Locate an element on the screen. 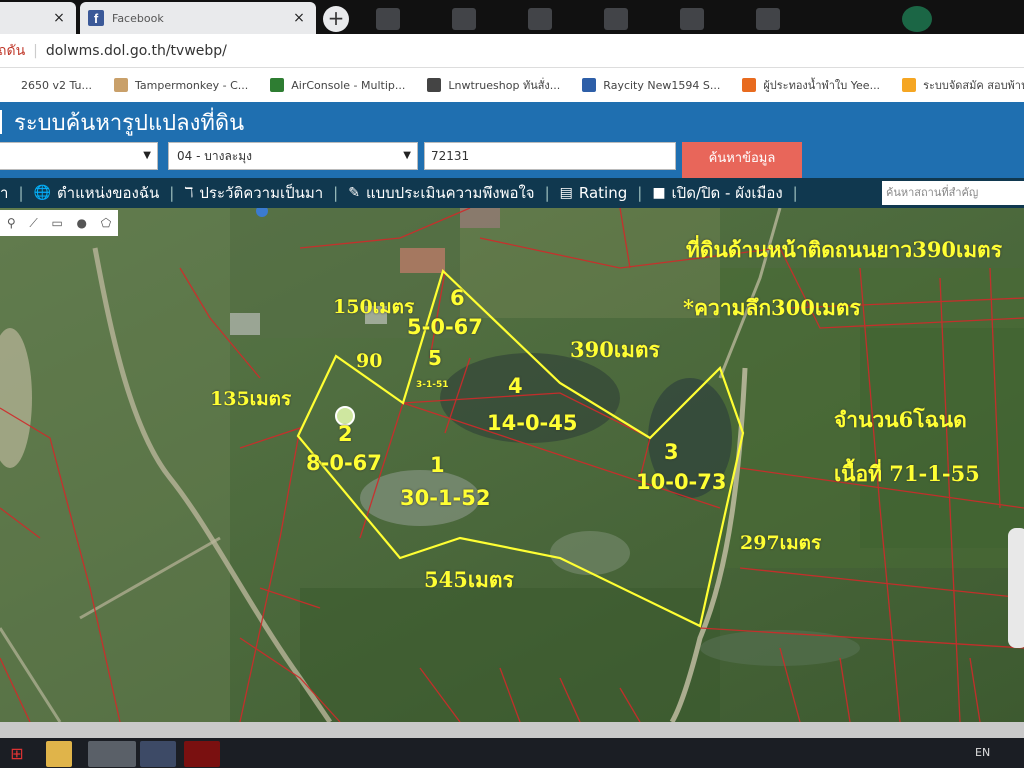  plot-1-number: 1 is located at coordinates (437, 465).